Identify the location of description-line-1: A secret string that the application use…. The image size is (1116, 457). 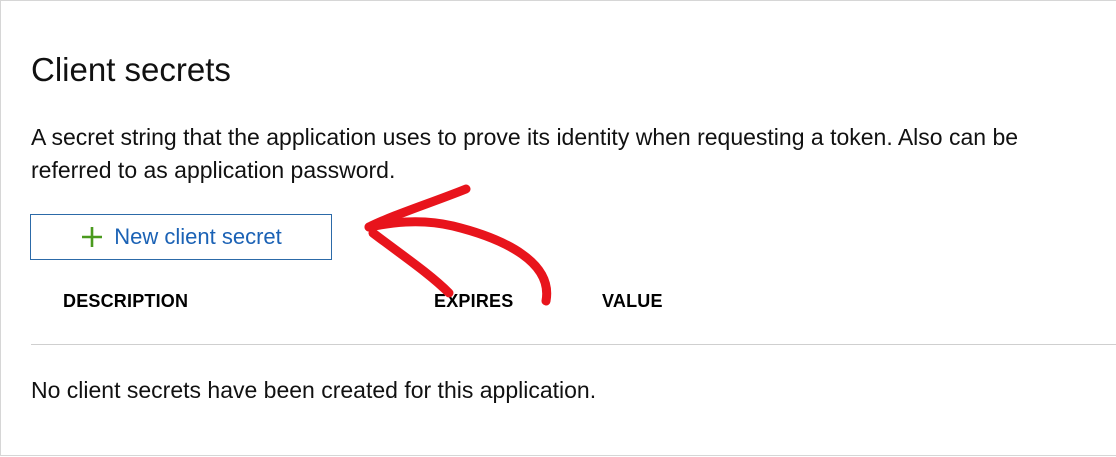
(525, 137).